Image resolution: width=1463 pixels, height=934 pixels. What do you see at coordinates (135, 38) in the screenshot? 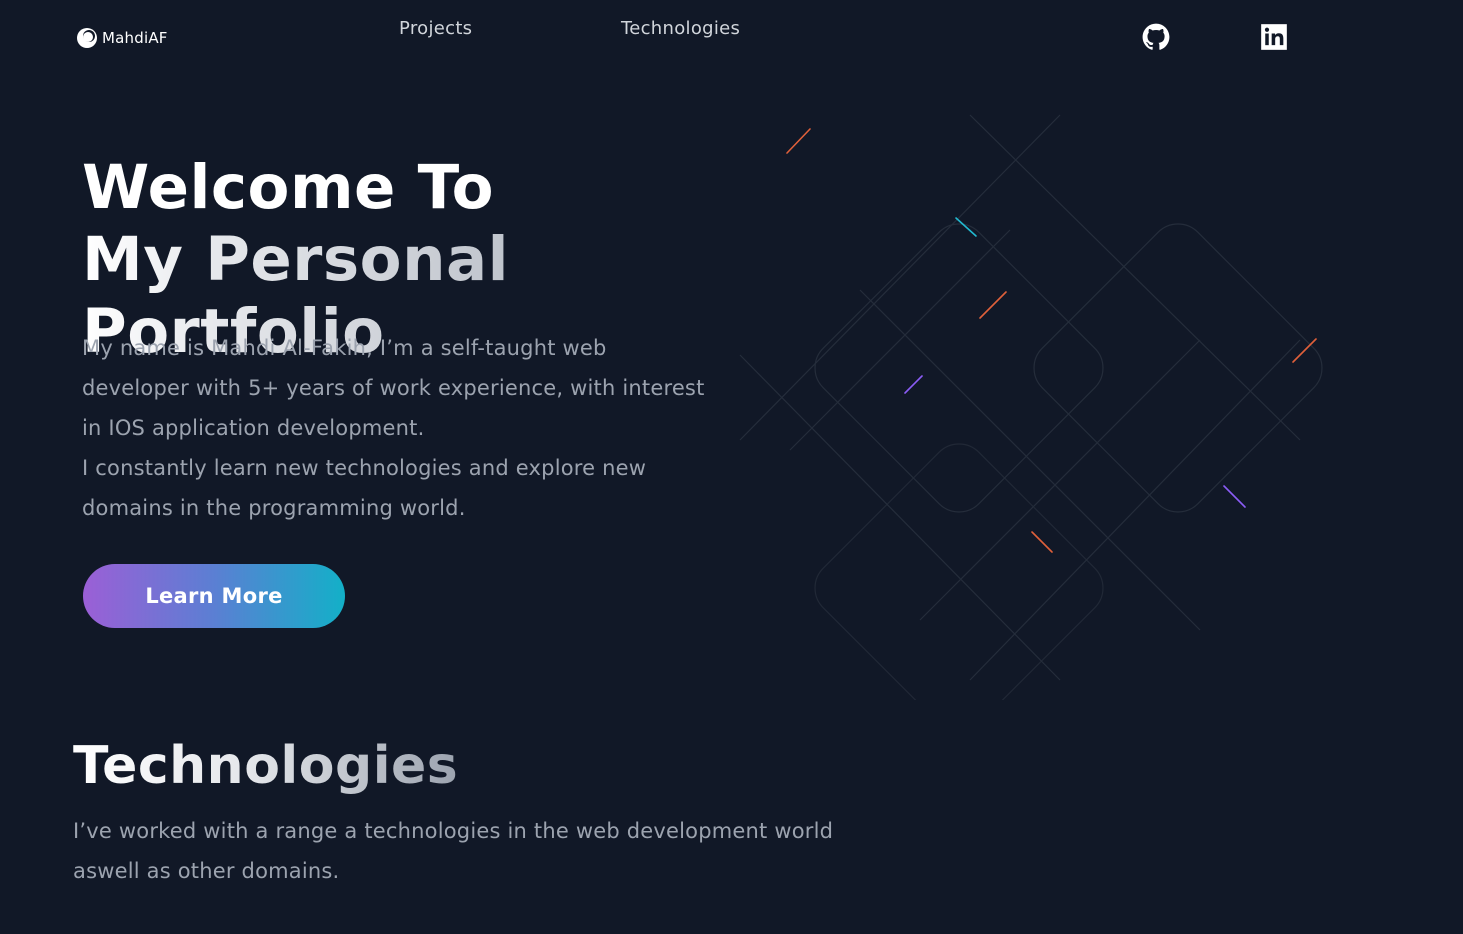
I see `logo-text: MahdiAF` at bounding box center [135, 38].